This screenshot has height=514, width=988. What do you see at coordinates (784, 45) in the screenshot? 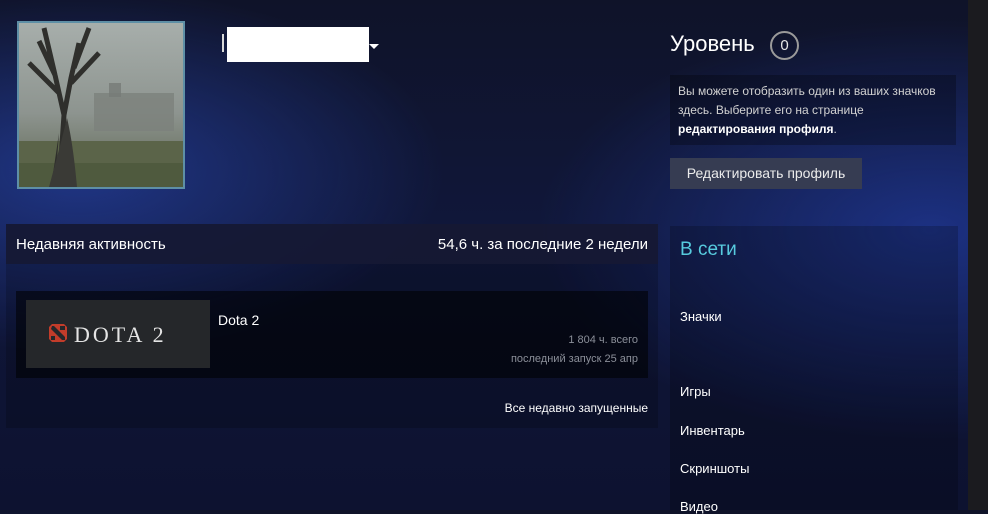
I see `level-badge: 0` at bounding box center [784, 45].